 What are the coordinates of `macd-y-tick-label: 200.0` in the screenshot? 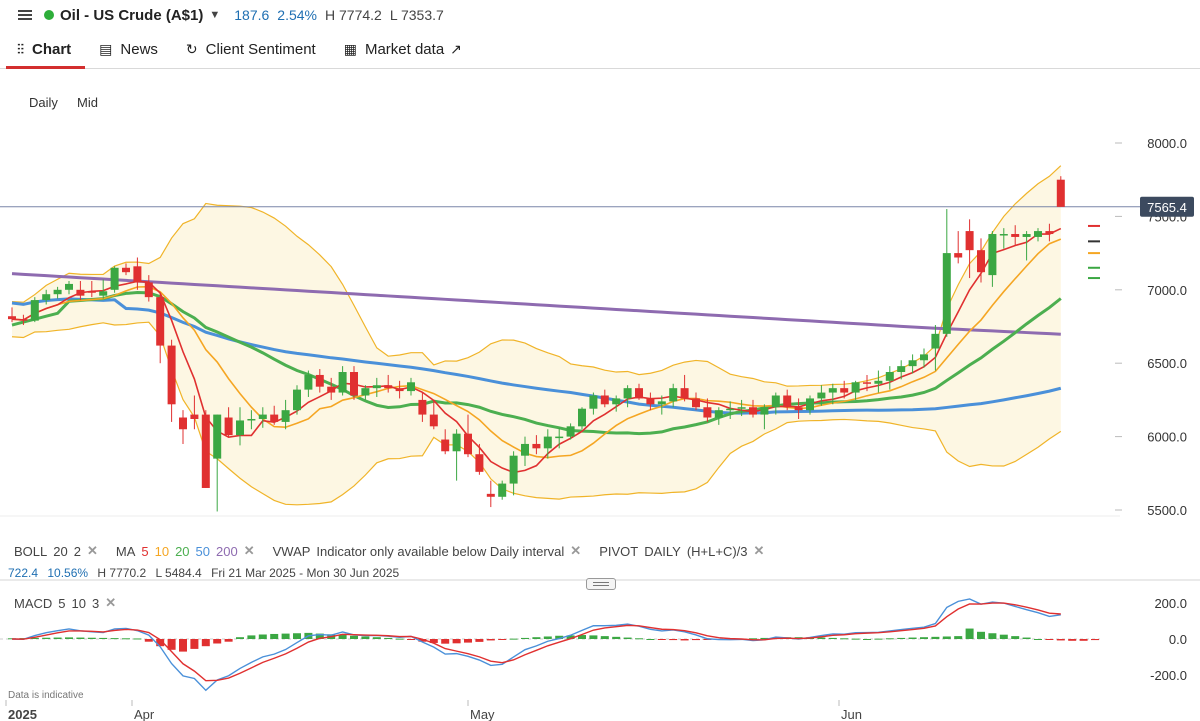 It's located at (1170, 603).